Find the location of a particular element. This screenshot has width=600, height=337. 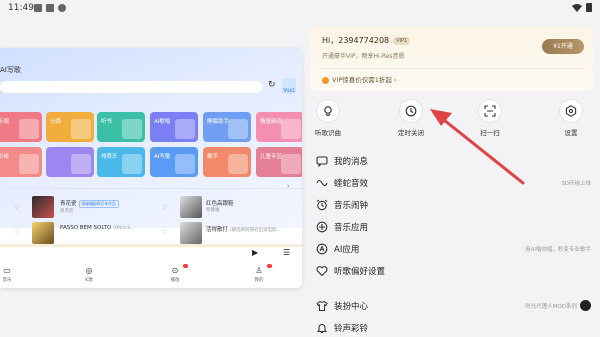

status-notification-icons is located at coordinates (50, 8).